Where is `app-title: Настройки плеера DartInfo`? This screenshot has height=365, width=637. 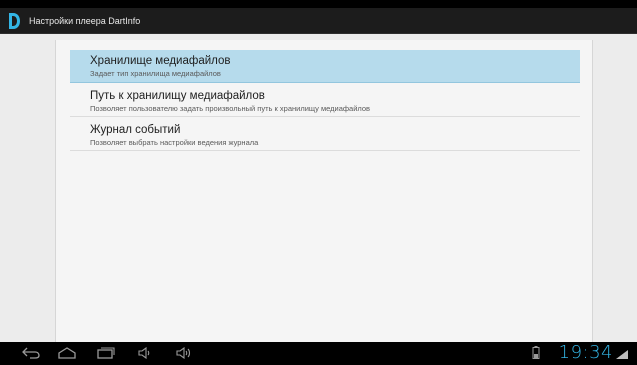
app-title: Настройки плеера DartInfo is located at coordinates (85, 20).